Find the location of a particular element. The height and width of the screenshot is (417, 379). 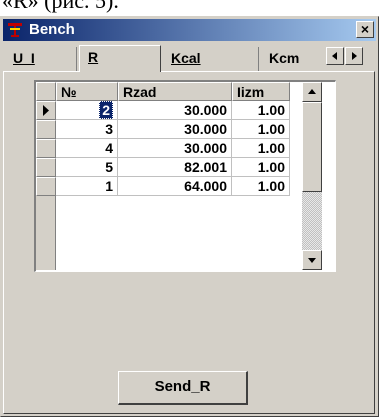

empty-indicator-area is located at coordinates (46, 233).